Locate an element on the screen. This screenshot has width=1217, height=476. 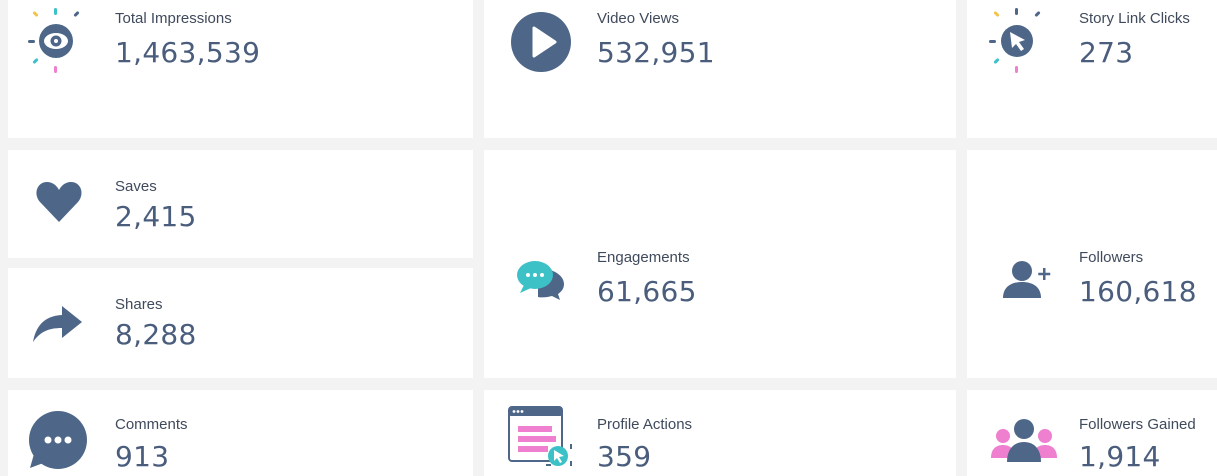
followers-value: 160,618 is located at coordinates (1138, 291).